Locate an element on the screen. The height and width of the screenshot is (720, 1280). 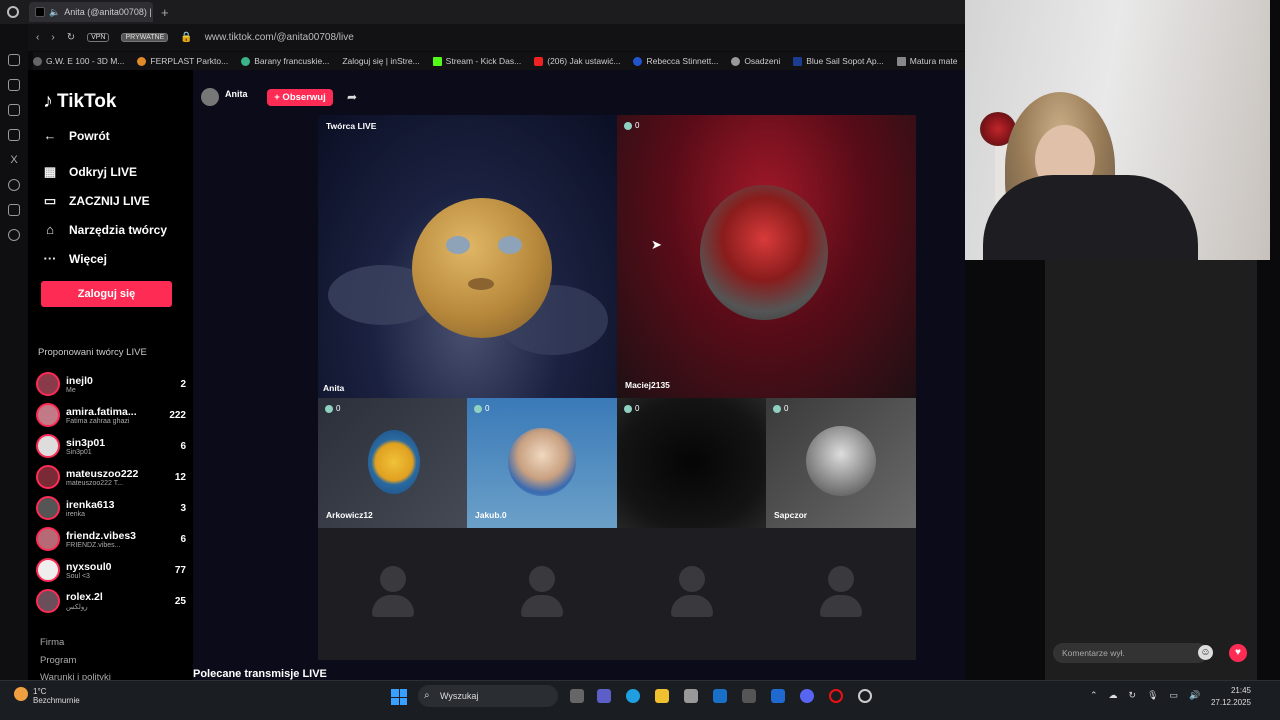
guest-video-tile: 0 Sapczor is located at coordinates (841, 463).